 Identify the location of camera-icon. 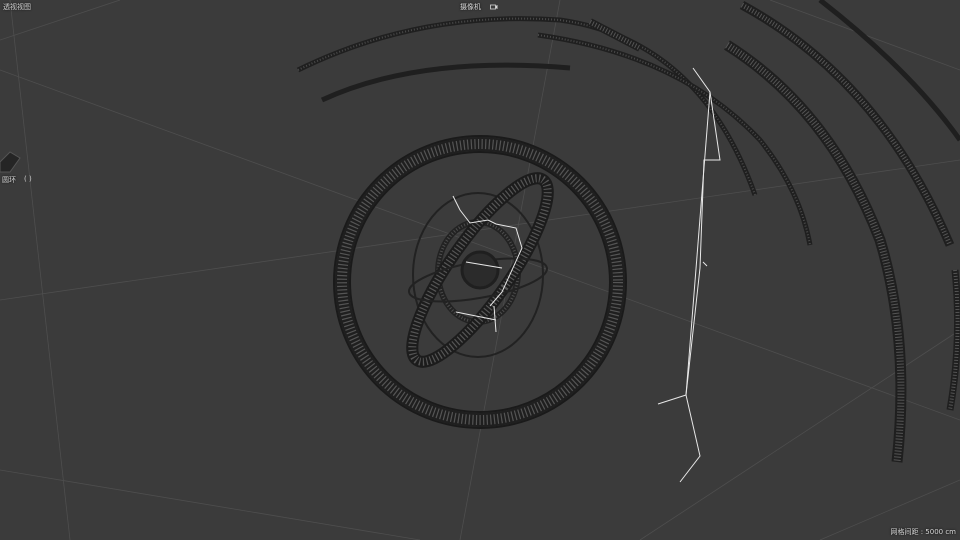
(494, 6).